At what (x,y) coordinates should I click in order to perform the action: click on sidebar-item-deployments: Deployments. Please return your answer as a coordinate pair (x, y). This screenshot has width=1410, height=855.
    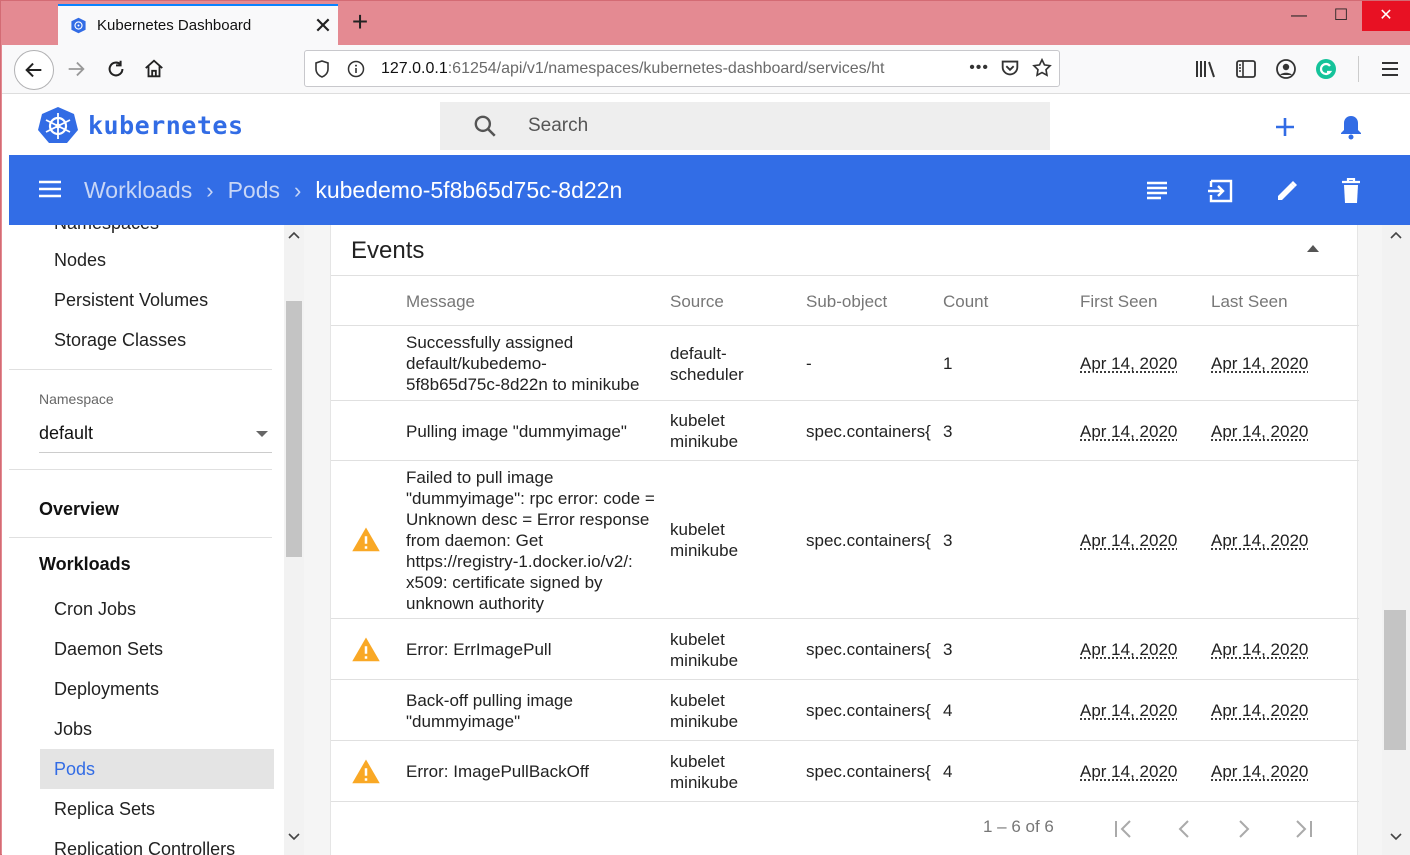
    Looking at the image, I should click on (157, 689).